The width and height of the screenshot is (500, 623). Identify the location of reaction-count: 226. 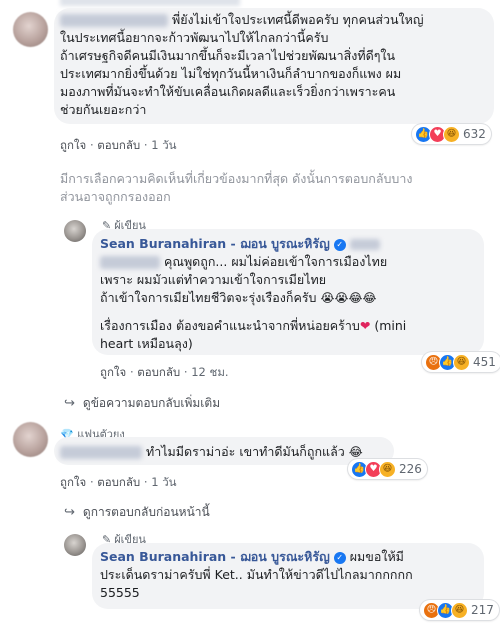
(410, 469).